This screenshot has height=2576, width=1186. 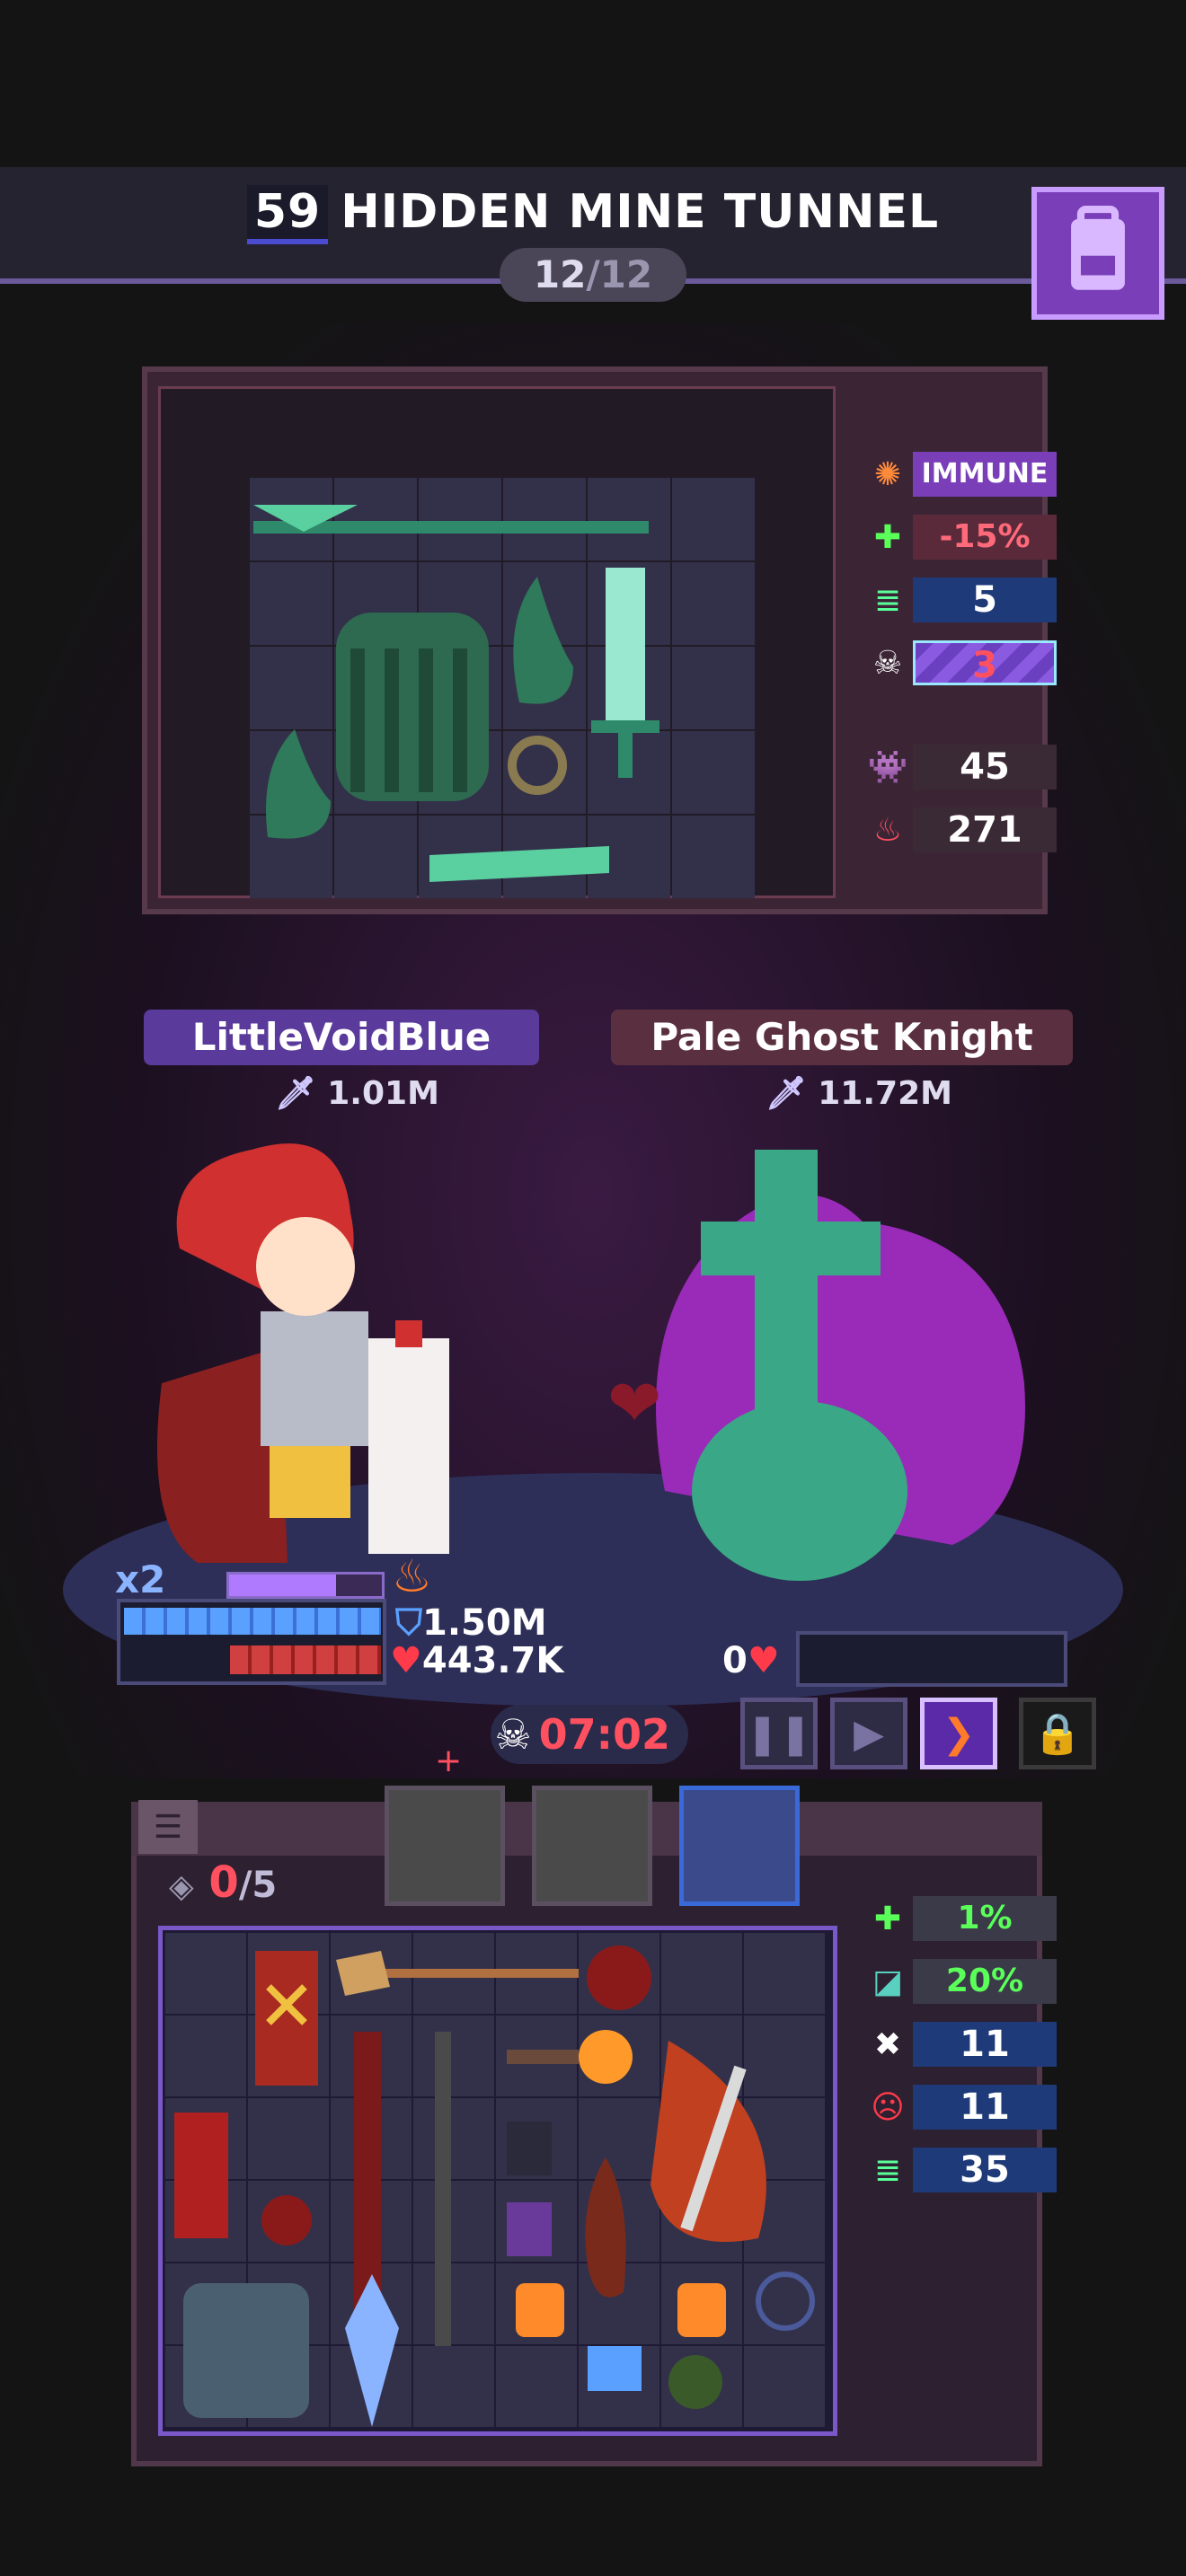 I want to click on heal-icon: ✚, so click(x=887, y=1918).